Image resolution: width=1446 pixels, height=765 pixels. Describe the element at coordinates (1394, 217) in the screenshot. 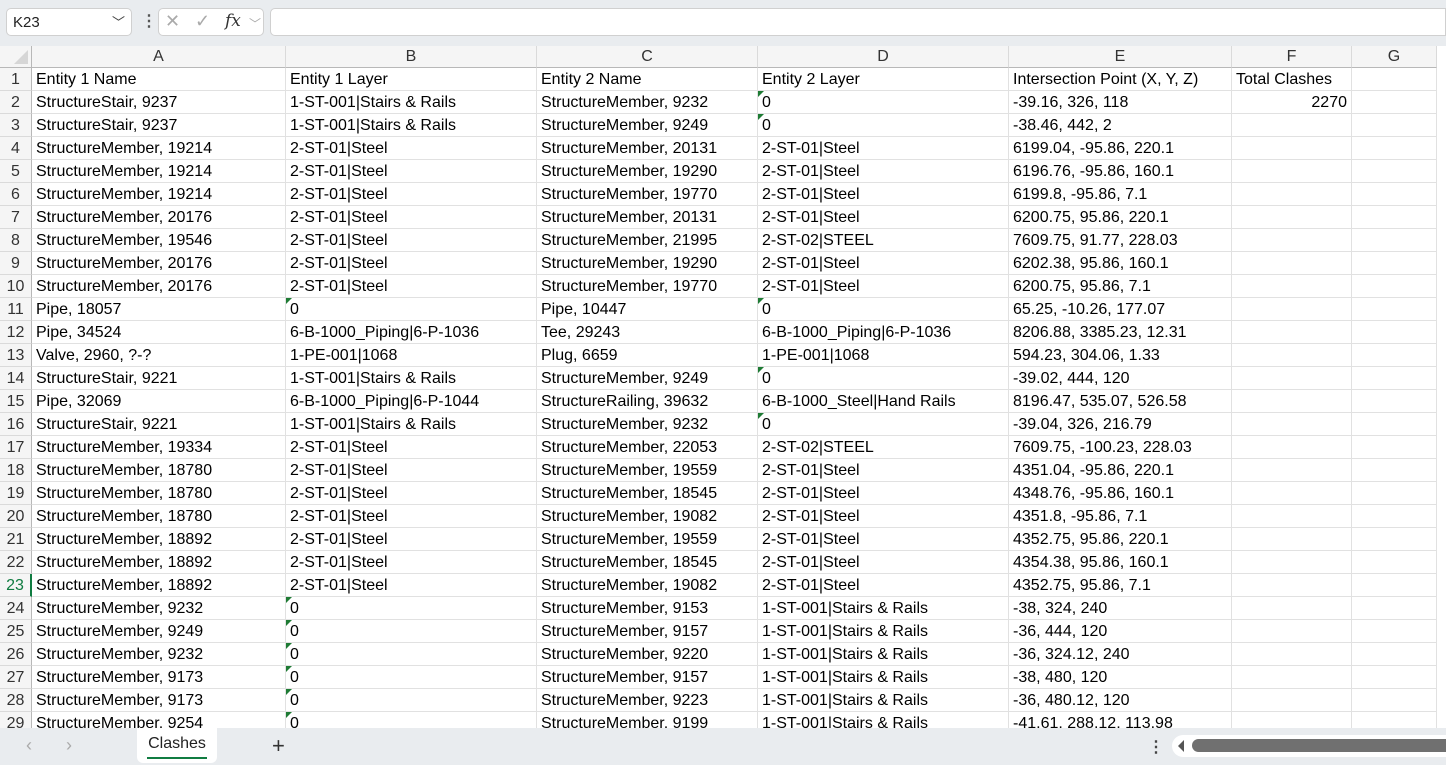

I see `cell-G7` at that location.